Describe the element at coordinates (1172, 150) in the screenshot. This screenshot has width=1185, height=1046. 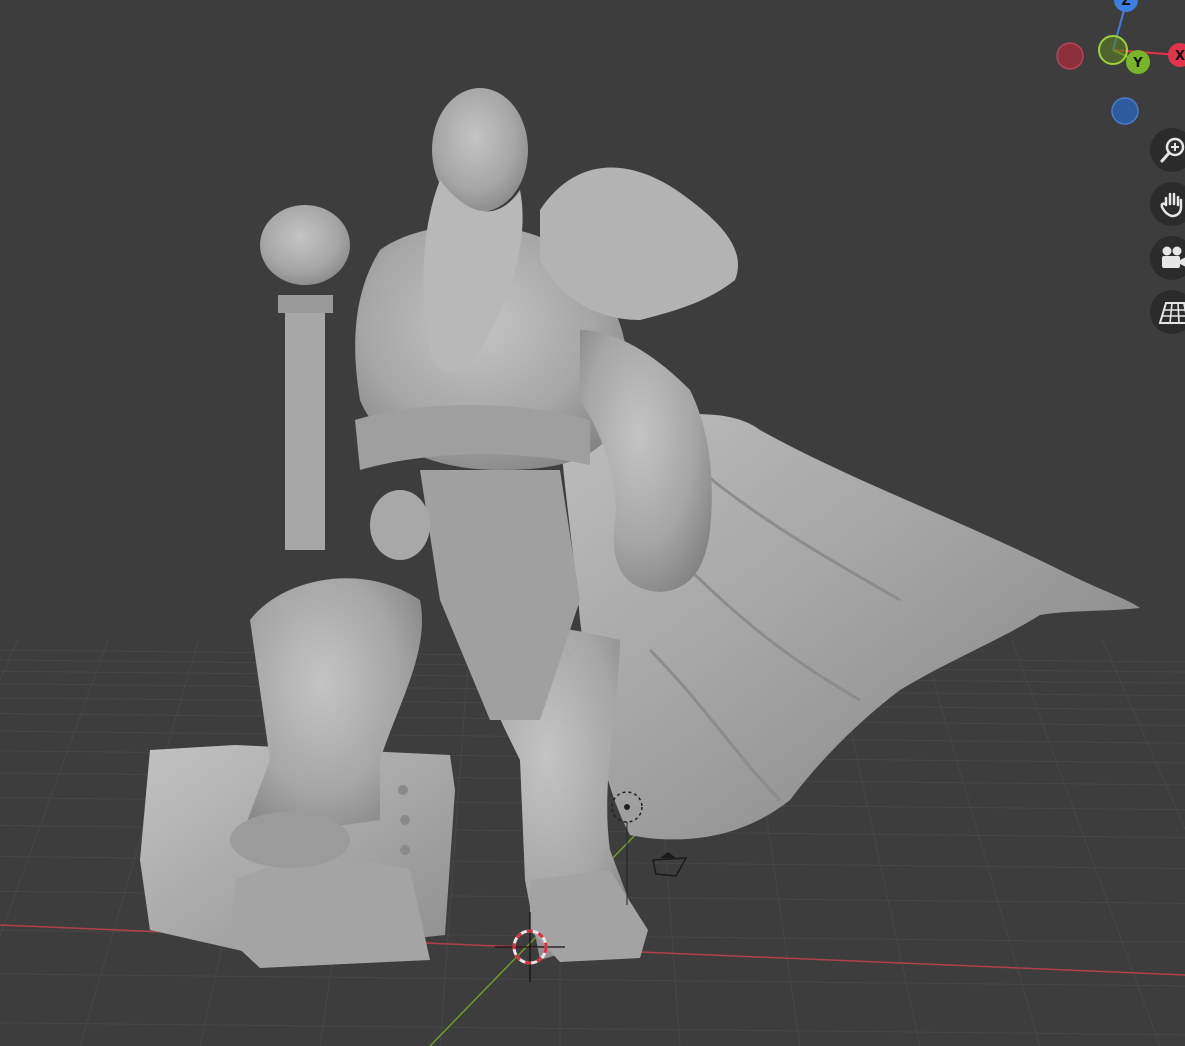
I see `zoom-icon` at that location.